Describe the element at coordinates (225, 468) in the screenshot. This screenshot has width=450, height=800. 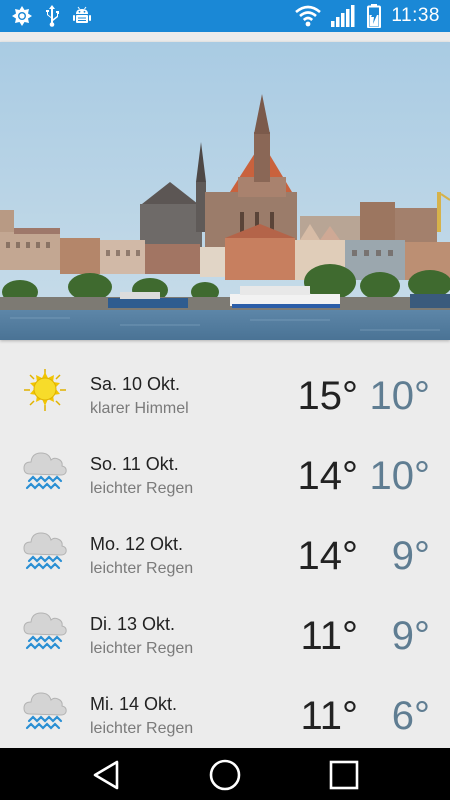
I see `forecast-row: So. 11 Okt. leichter Regen 14° 10°` at that location.